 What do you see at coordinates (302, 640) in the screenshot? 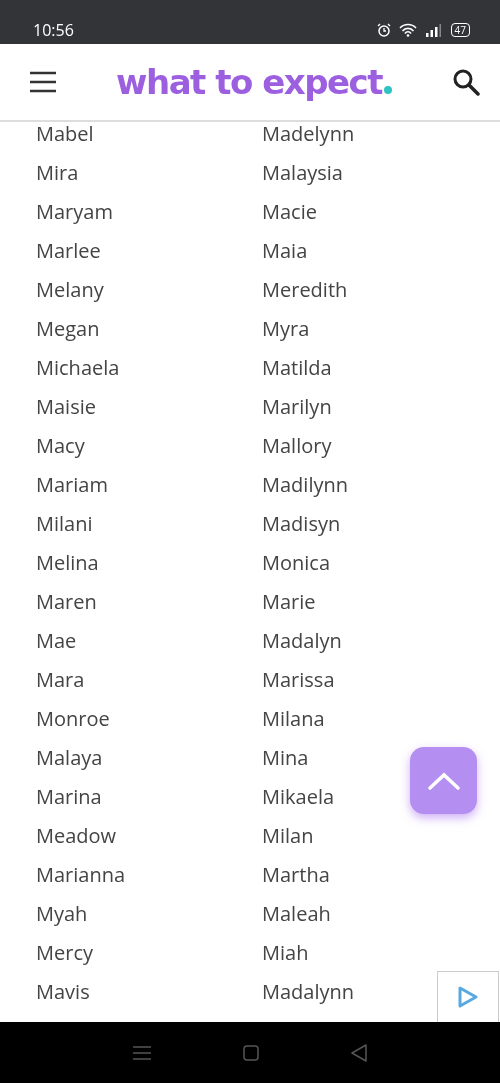
I see `baby-name: Madalyn` at bounding box center [302, 640].